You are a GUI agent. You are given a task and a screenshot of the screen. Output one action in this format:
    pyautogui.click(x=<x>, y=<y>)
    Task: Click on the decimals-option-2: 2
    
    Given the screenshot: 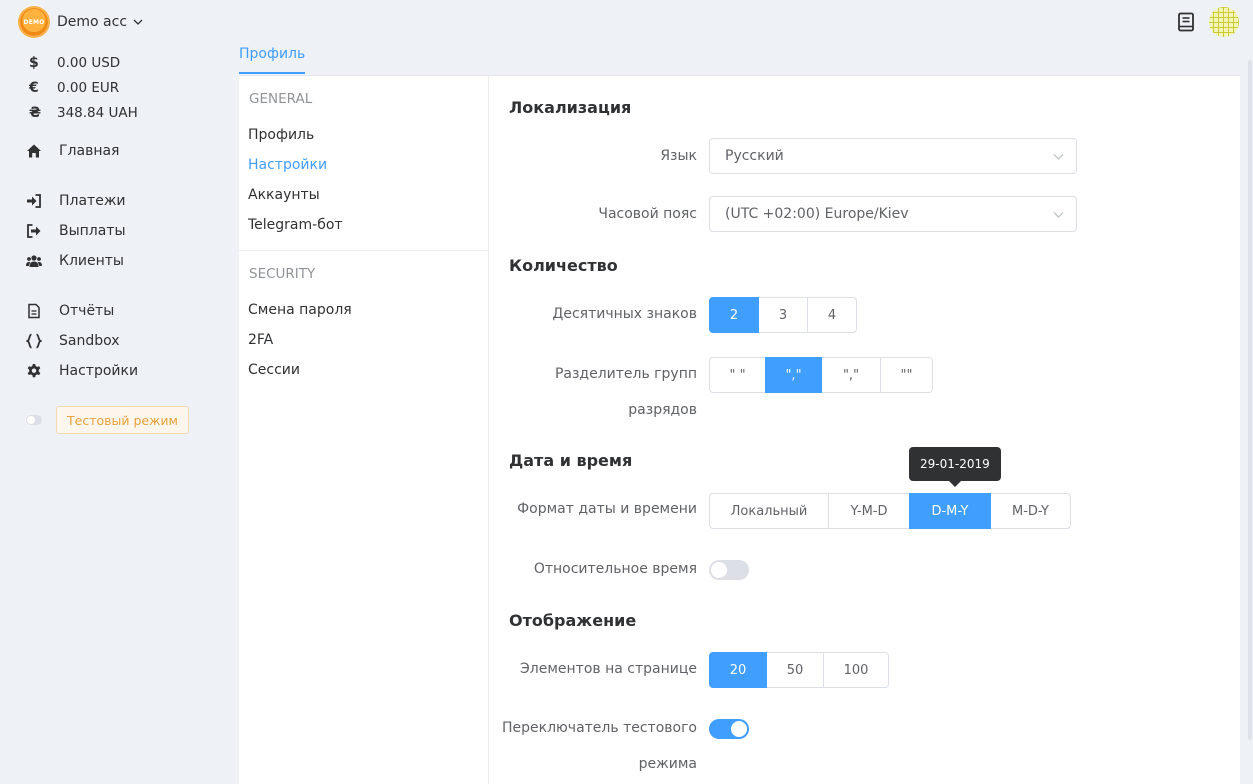 What is the action you would take?
    pyautogui.click(x=734, y=315)
    